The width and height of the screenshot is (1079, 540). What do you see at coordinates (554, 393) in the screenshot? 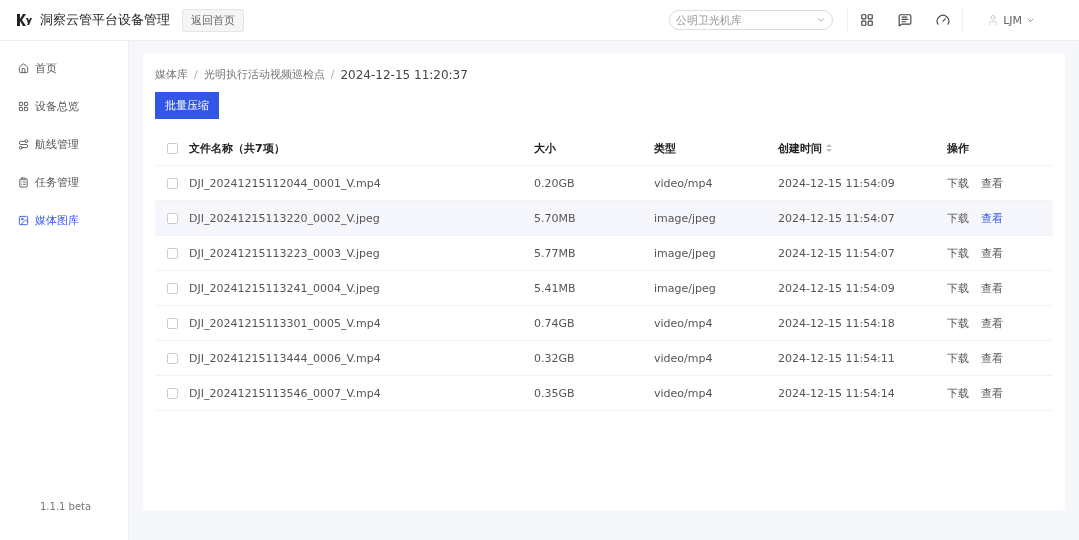
I see `table-cell: 0.35GB` at bounding box center [554, 393].